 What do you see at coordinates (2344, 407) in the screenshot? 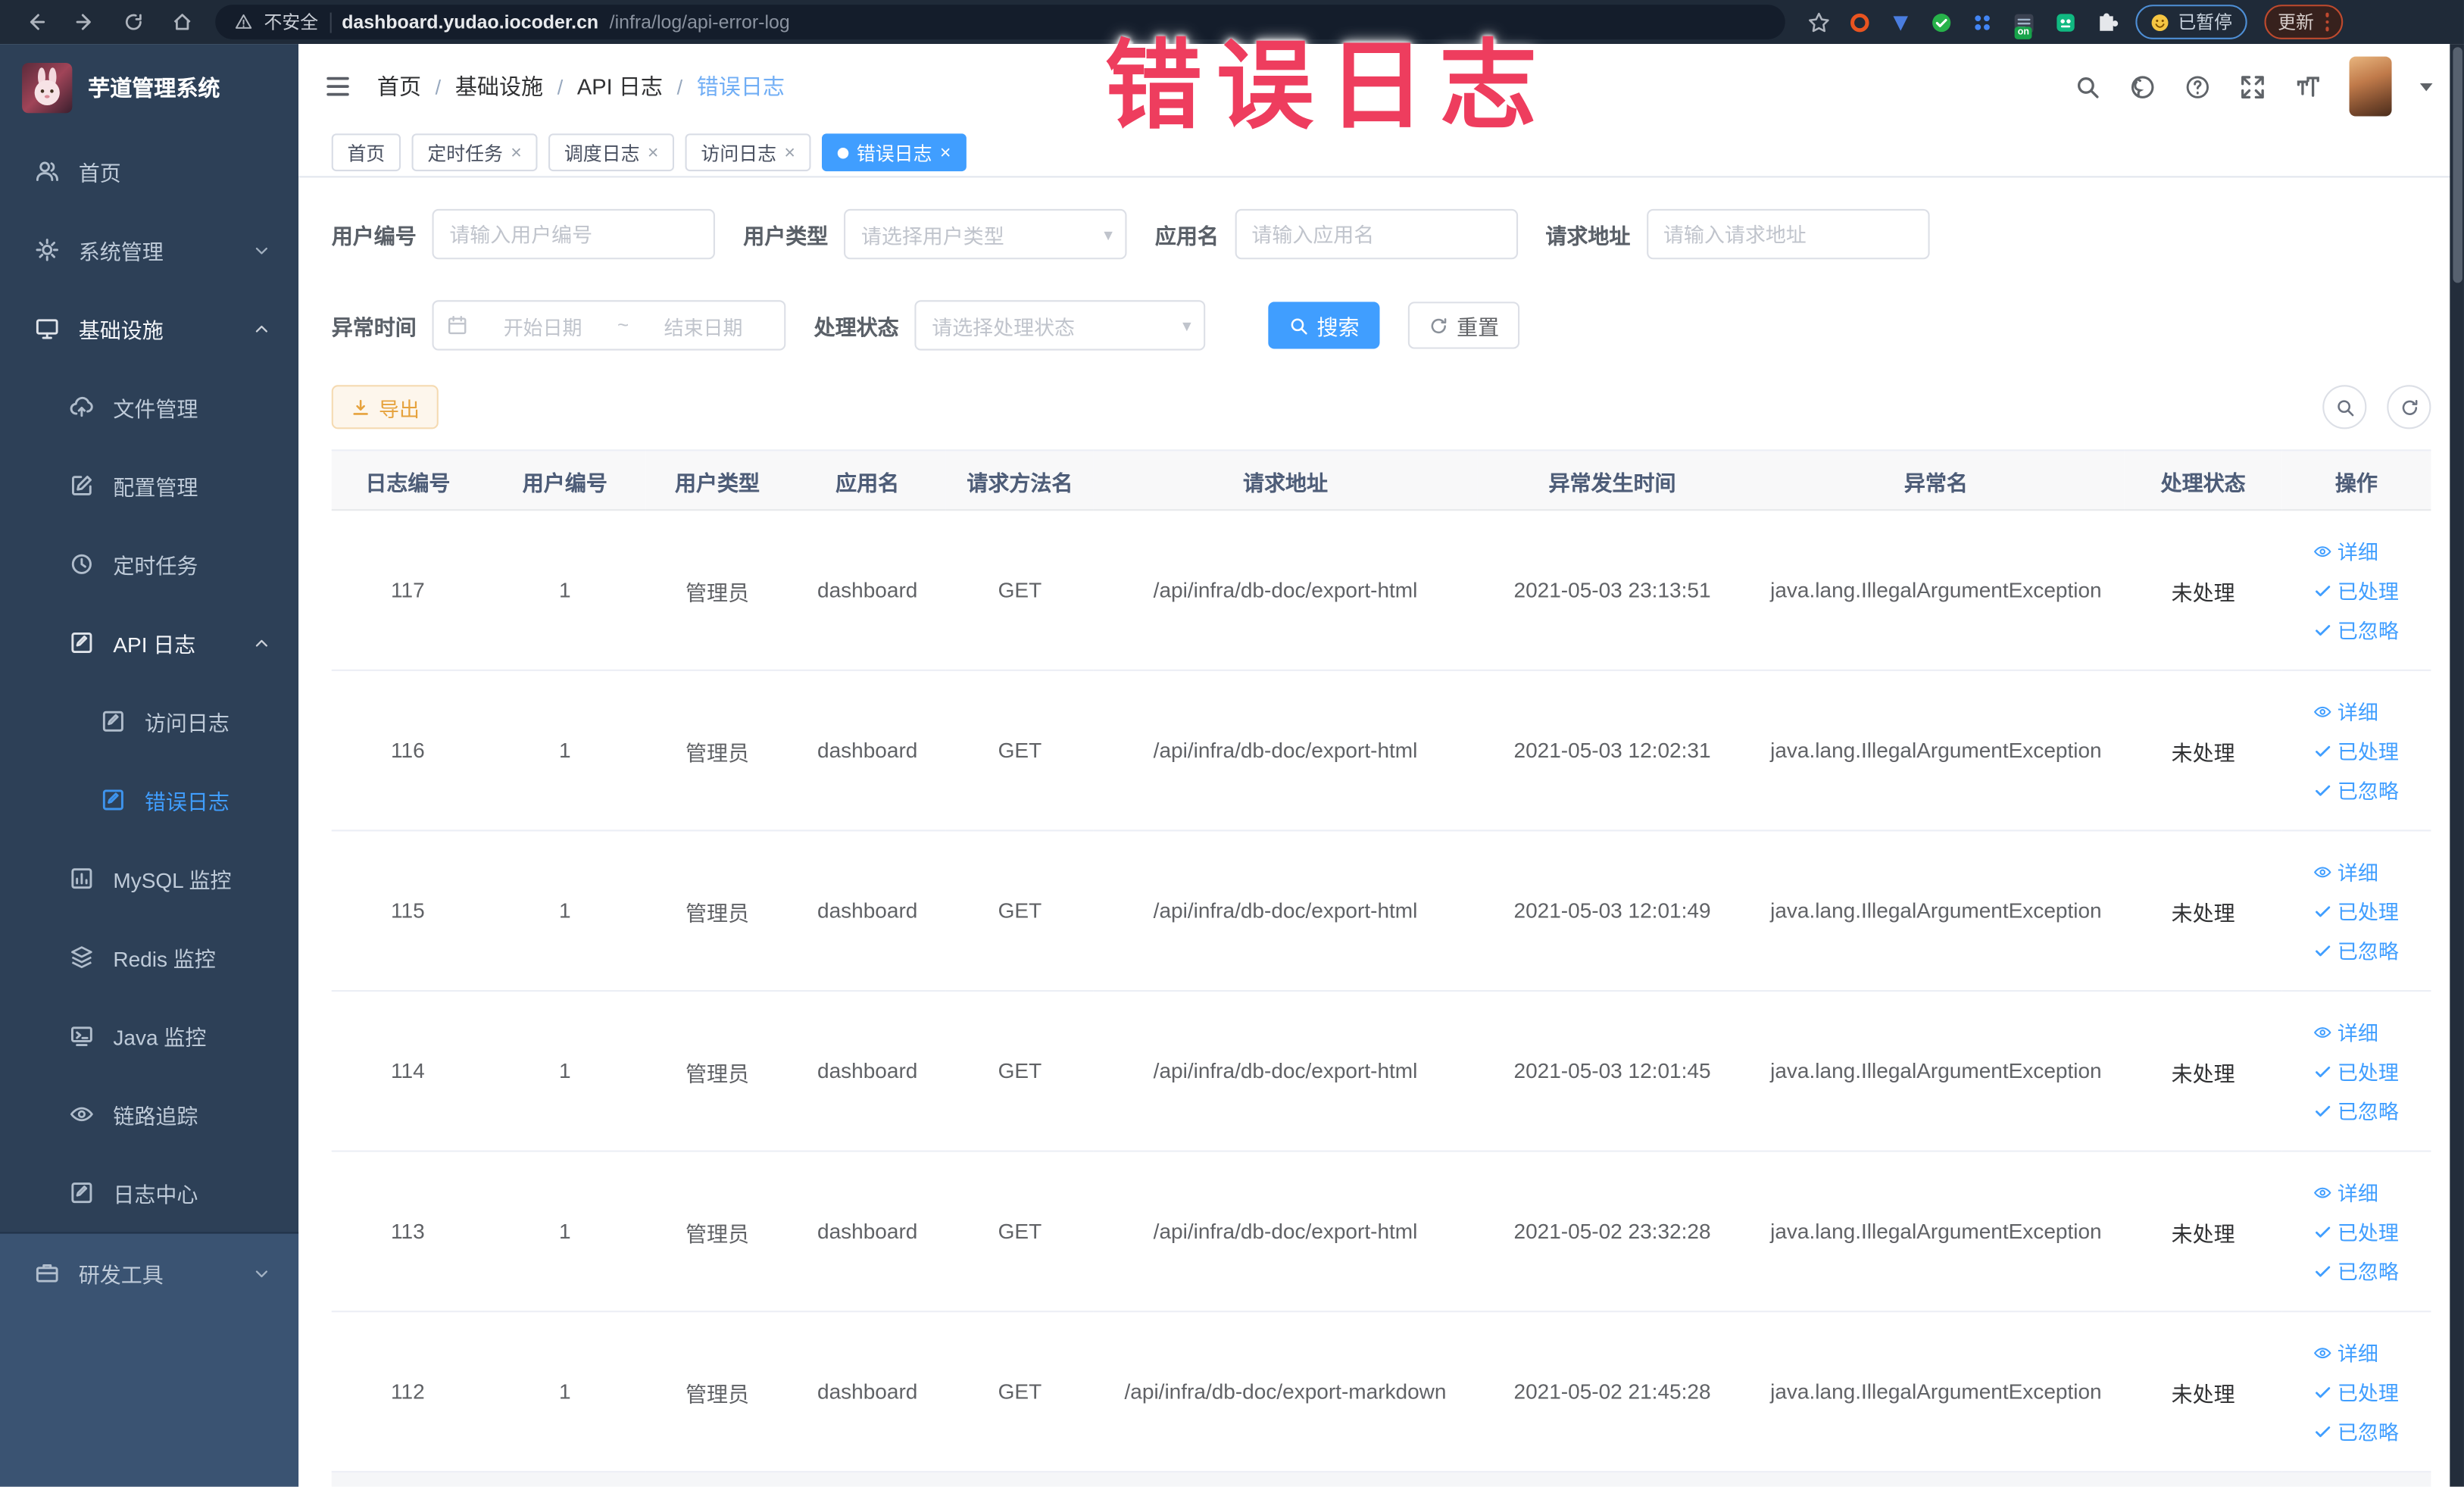
I see `toggle-search-button` at bounding box center [2344, 407].